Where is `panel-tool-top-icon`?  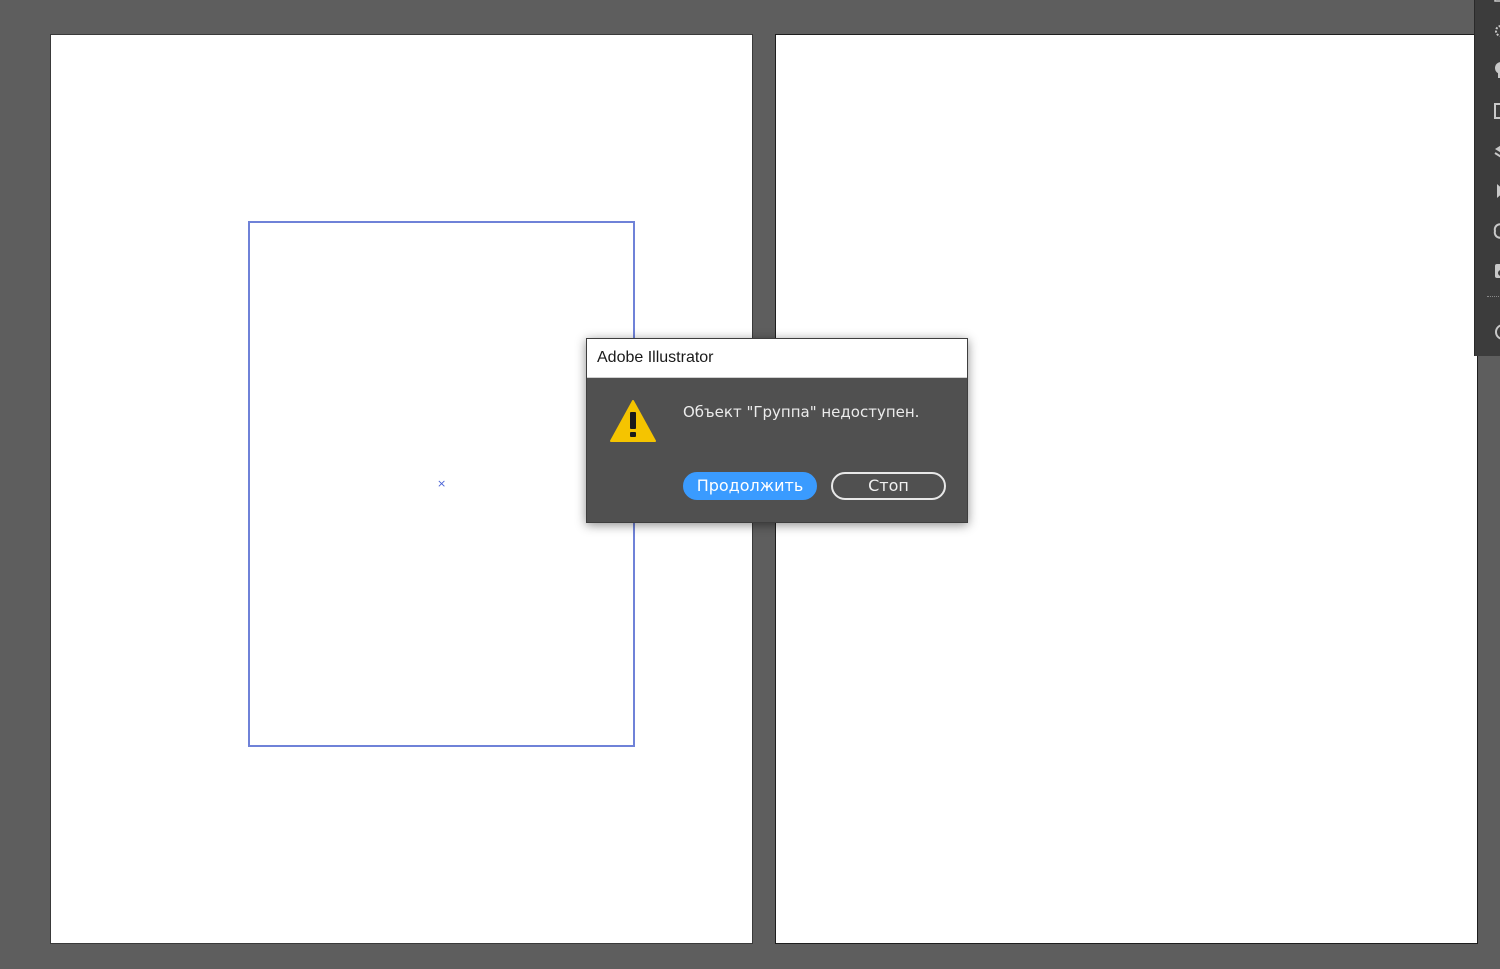 panel-tool-top-icon is located at coordinates (1494, 6).